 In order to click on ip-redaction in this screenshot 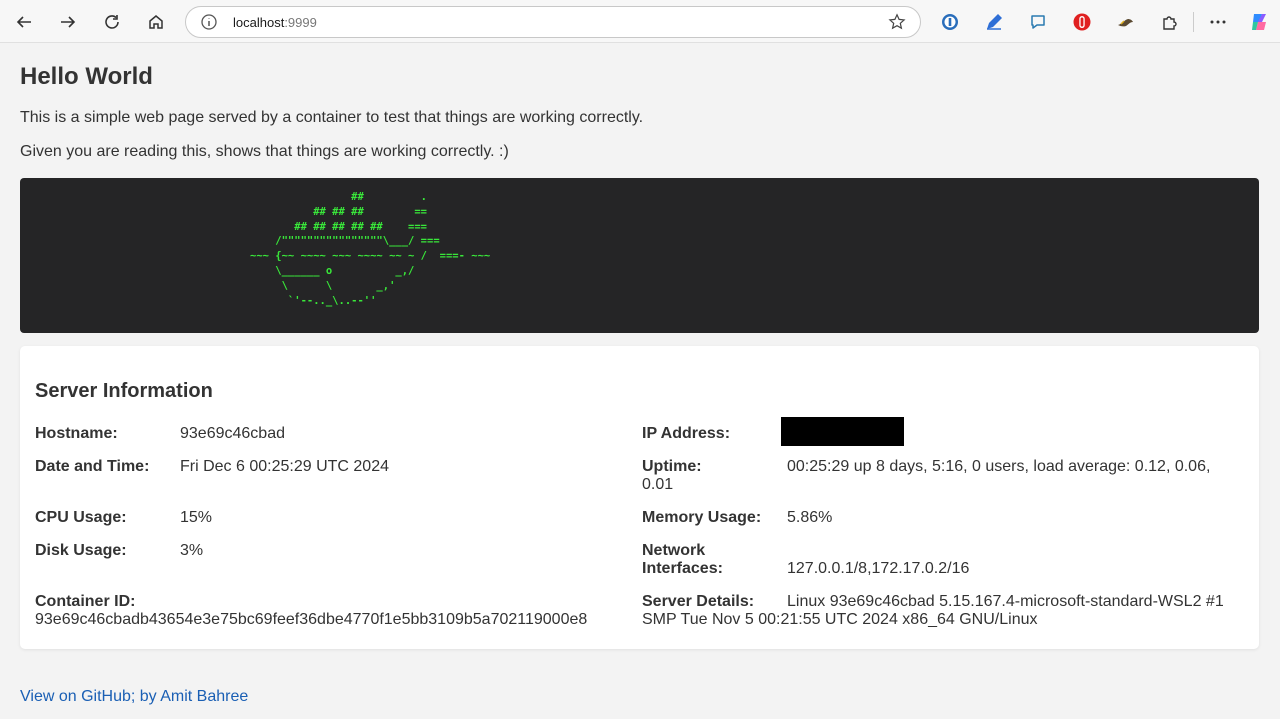, I will do `click(842, 431)`.